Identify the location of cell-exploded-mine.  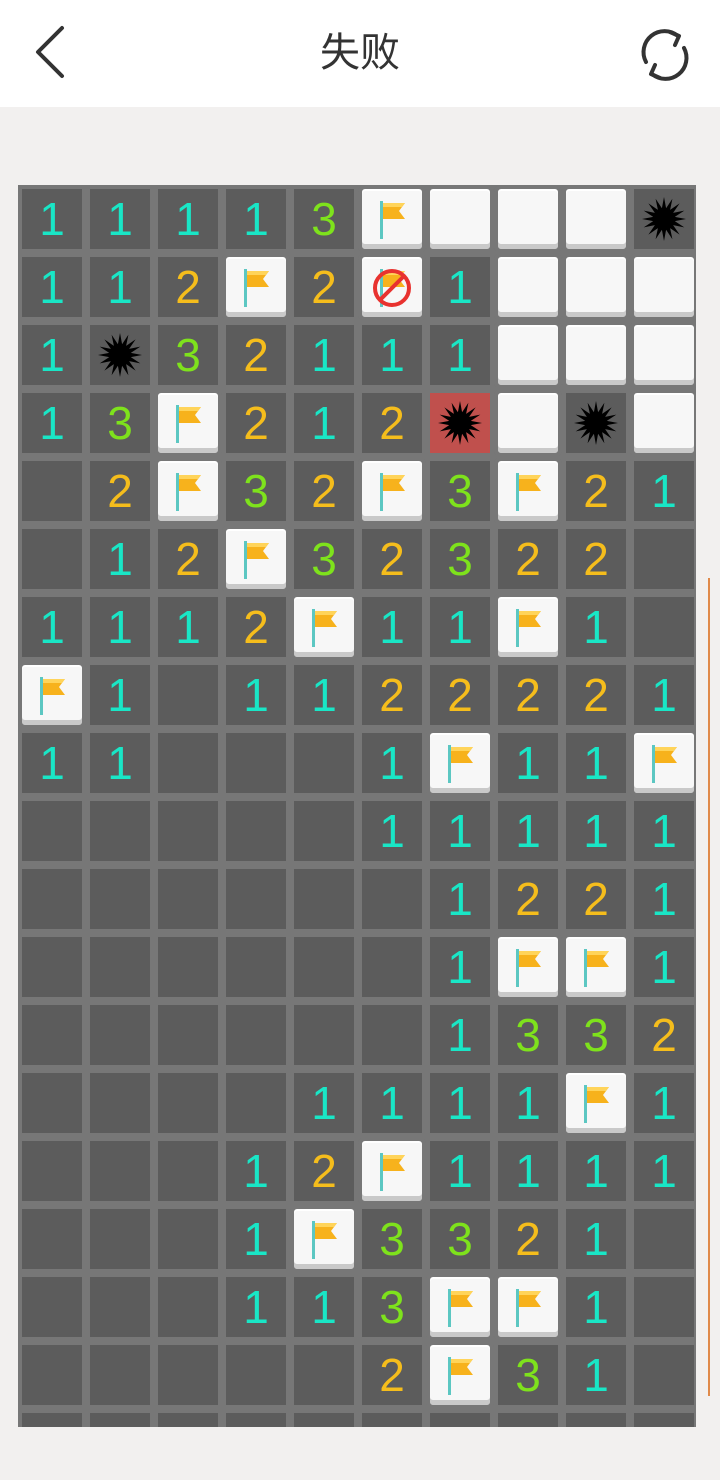
(460, 423).